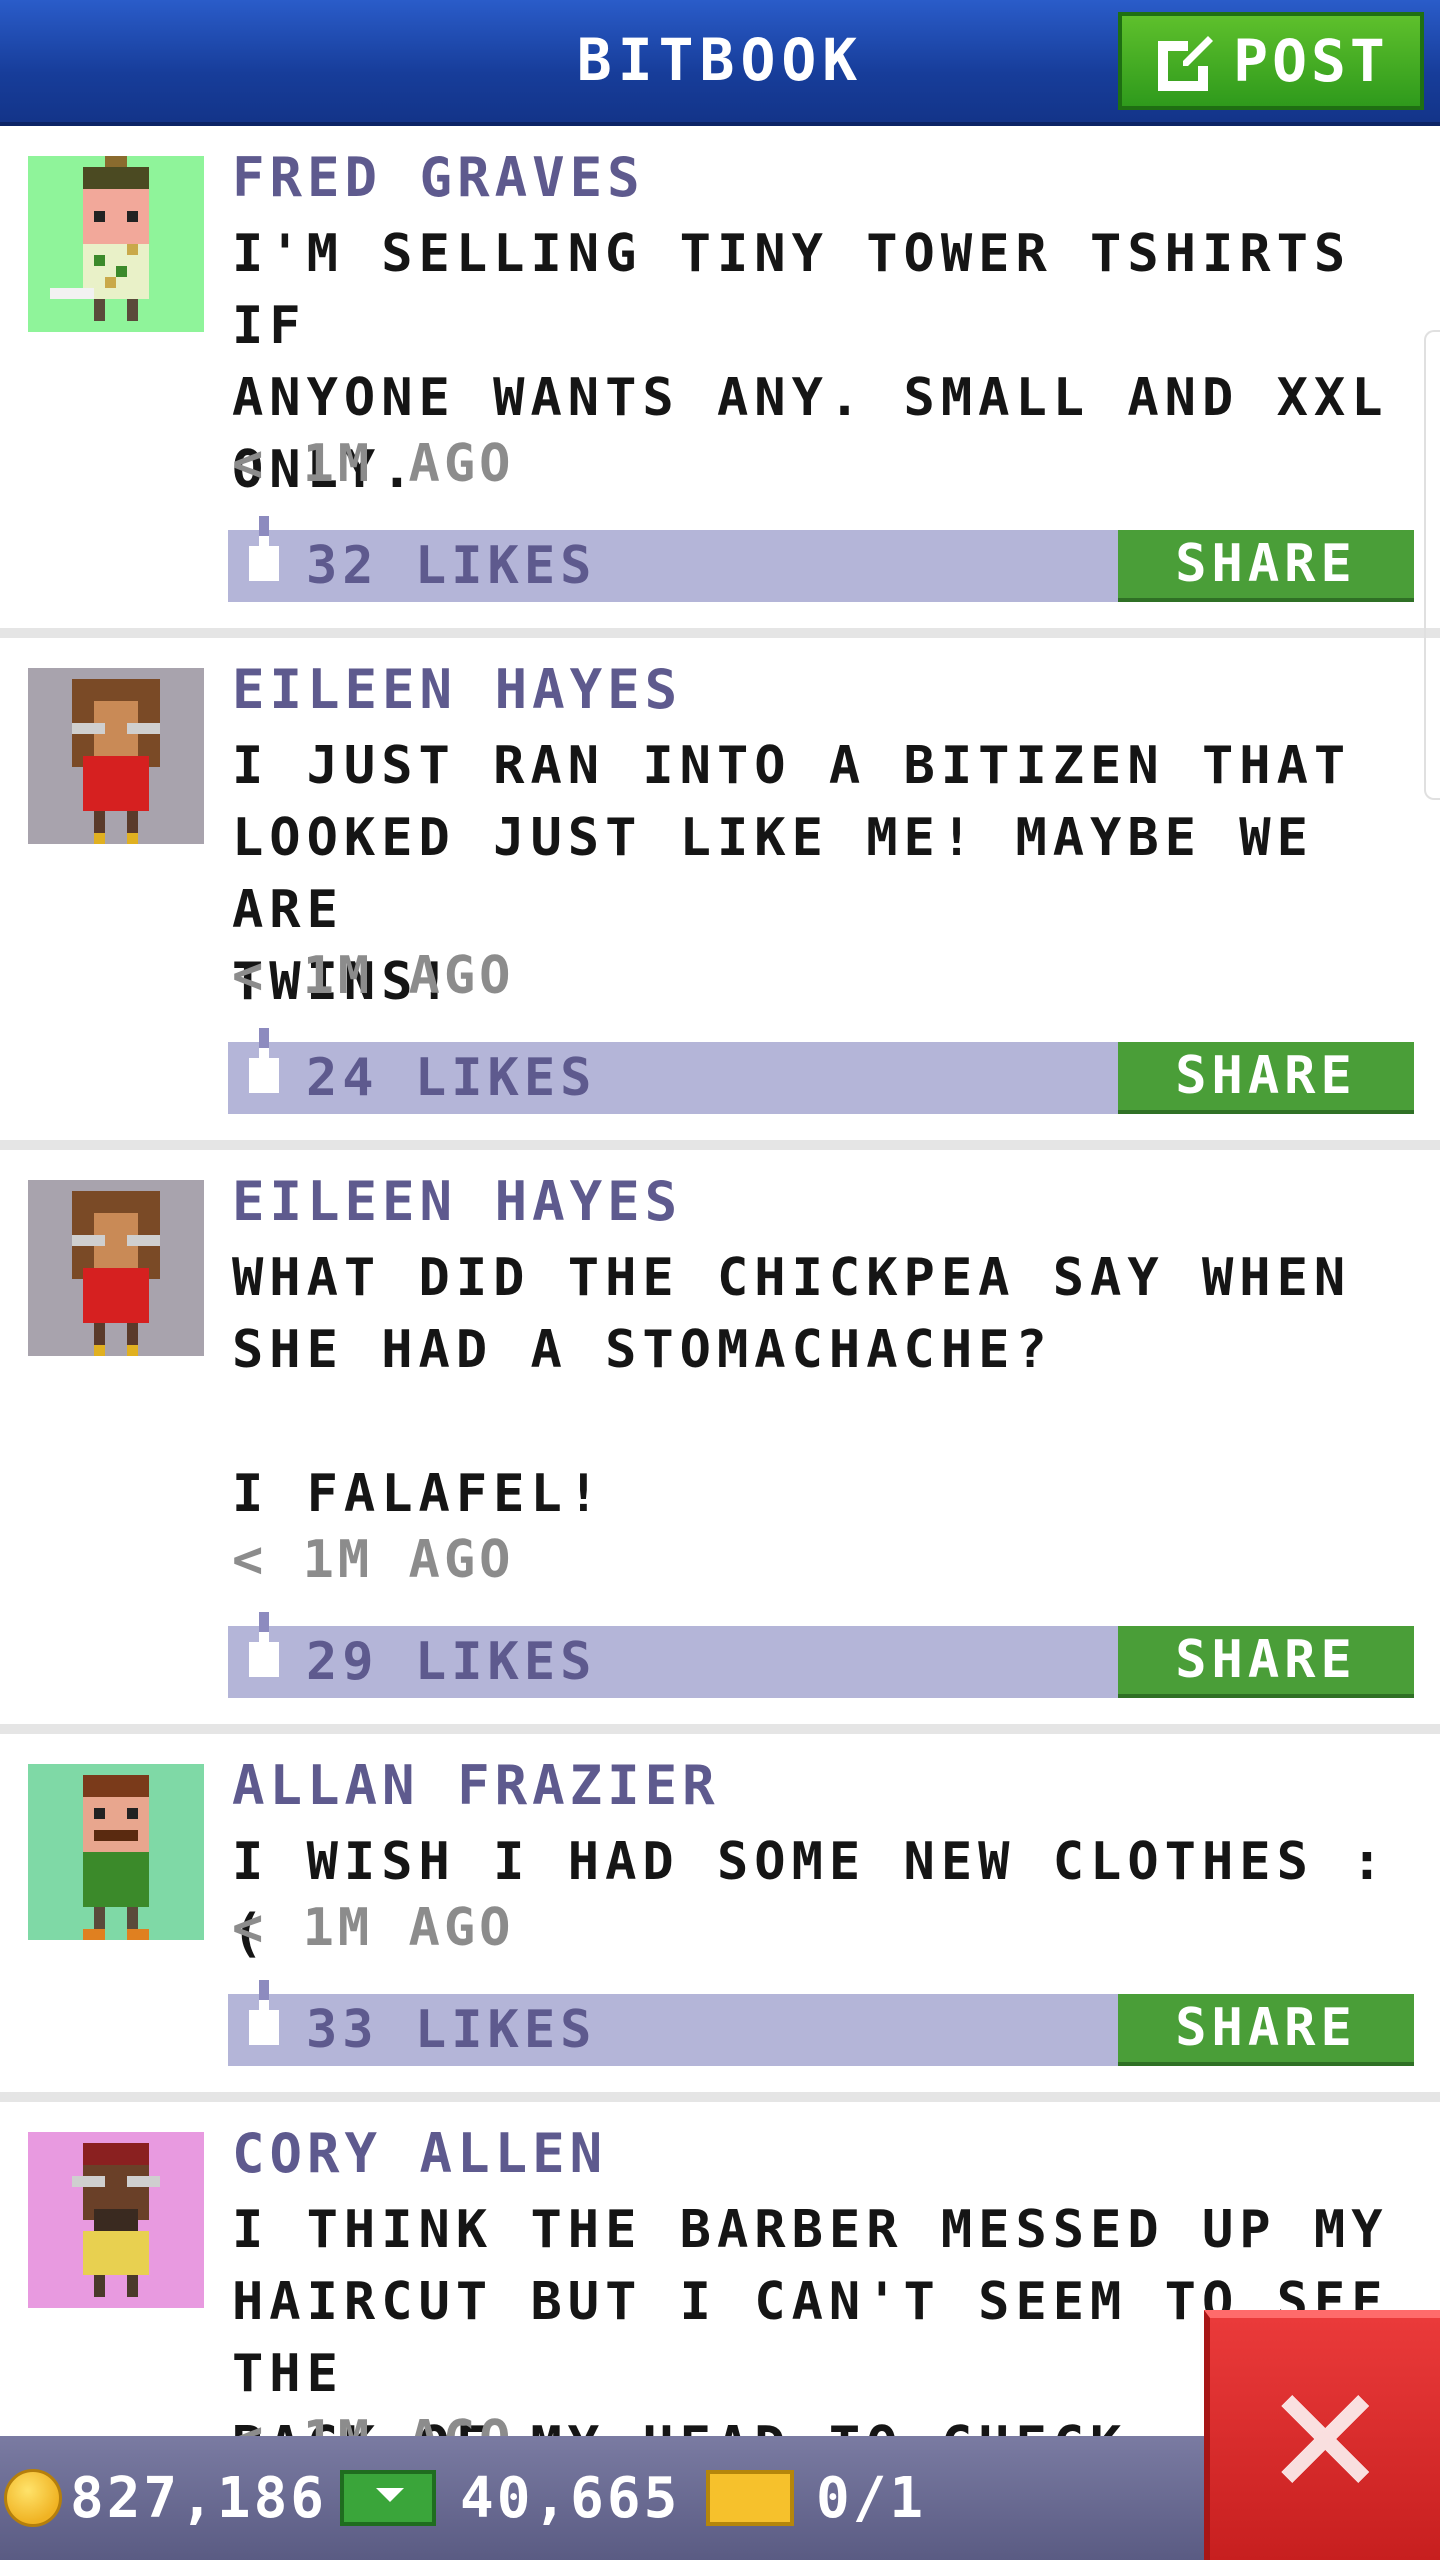  I want to click on post-author: ALLAN FRAZIER, so click(476, 1786).